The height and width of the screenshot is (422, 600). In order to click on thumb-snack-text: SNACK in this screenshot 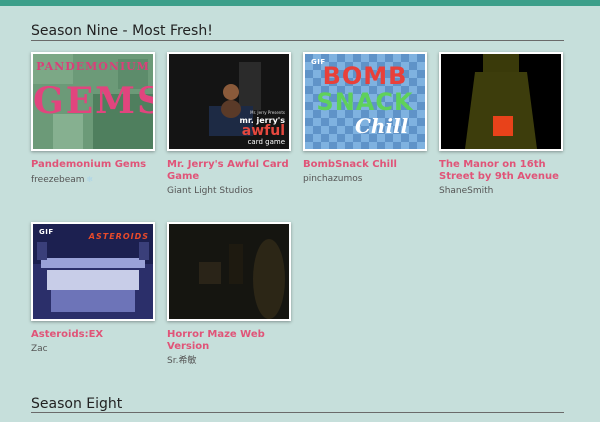, I will do `click(365, 102)`.